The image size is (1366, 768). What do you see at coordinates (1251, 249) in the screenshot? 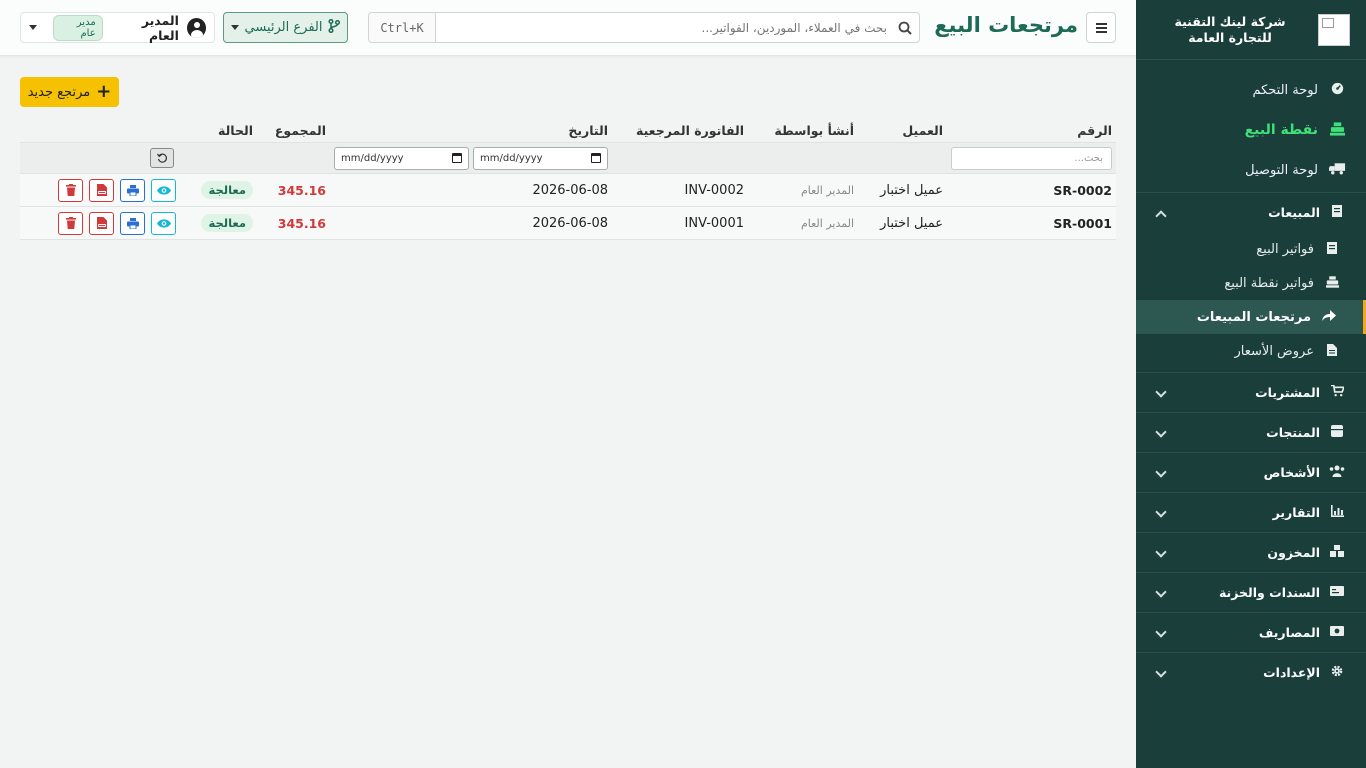
I see `sidebar-item-sales-invoices: فواتير البيع` at bounding box center [1251, 249].